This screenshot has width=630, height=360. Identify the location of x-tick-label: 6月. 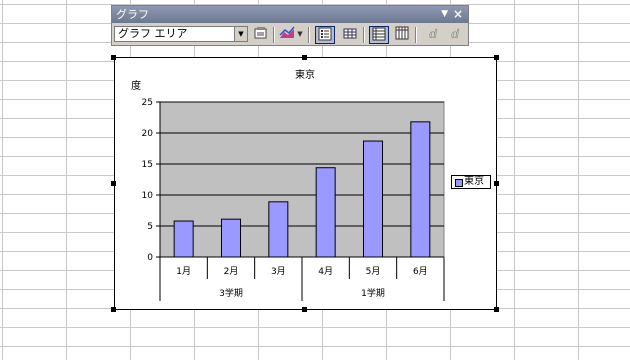
(420, 271).